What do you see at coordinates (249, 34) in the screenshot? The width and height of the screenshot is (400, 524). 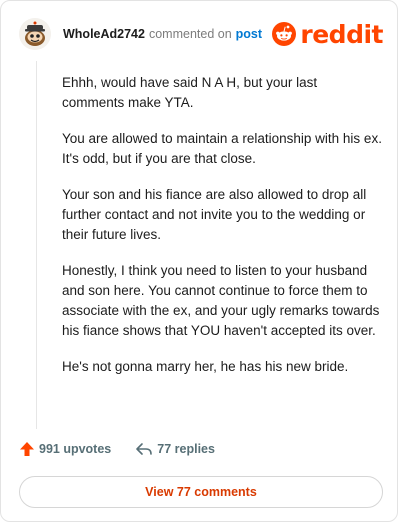 I see `post-link: post` at bounding box center [249, 34].